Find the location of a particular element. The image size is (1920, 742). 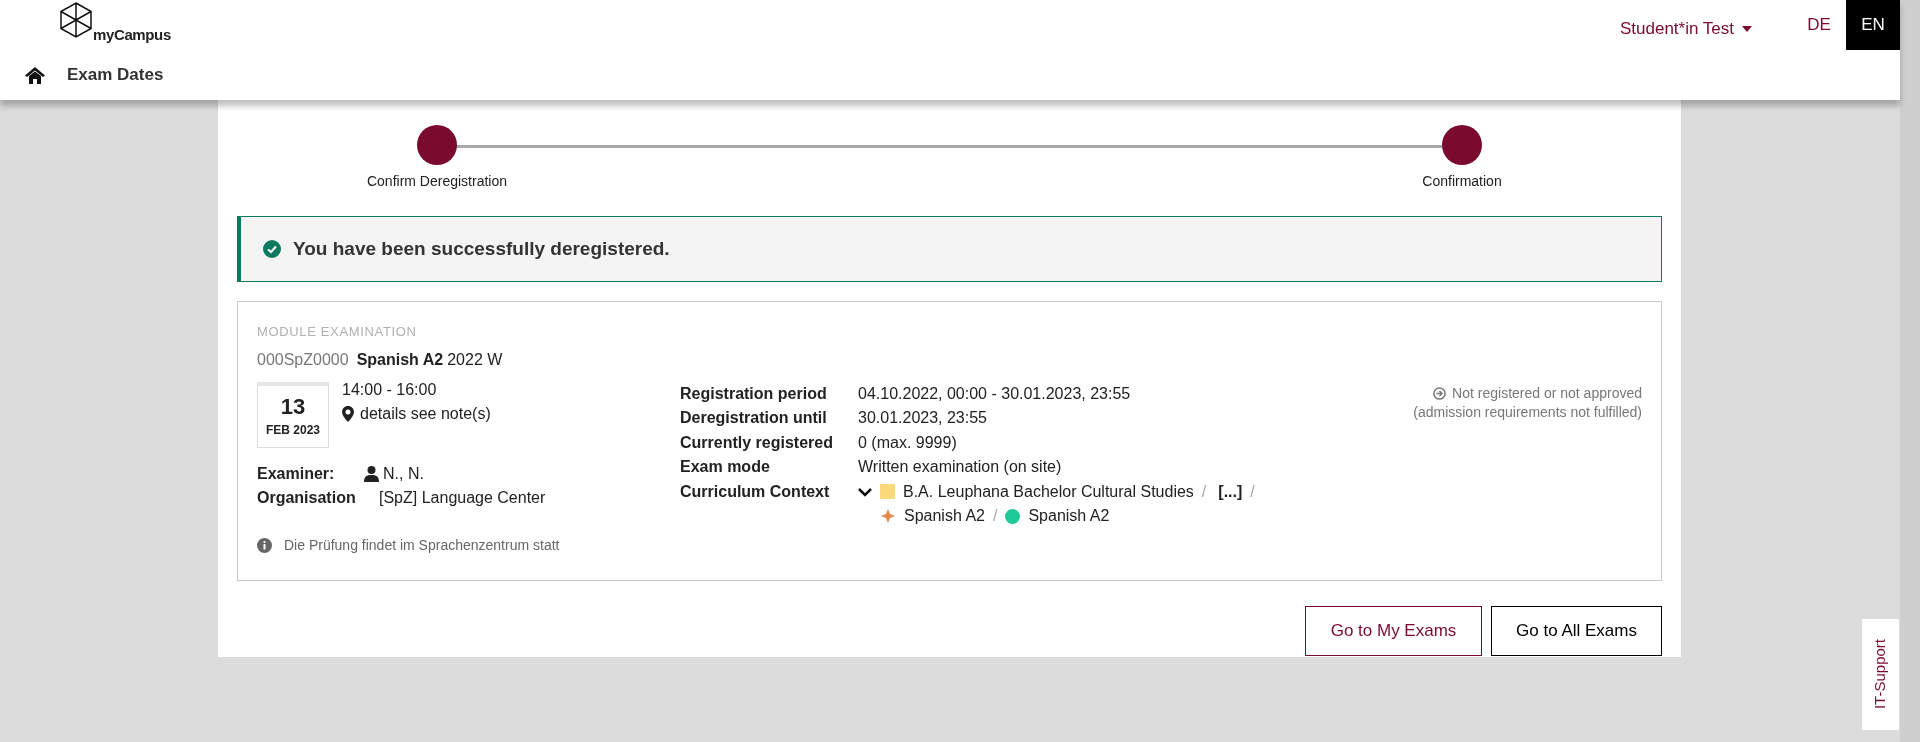

examiner-name: N., N. is located at coordinates (403, 473).